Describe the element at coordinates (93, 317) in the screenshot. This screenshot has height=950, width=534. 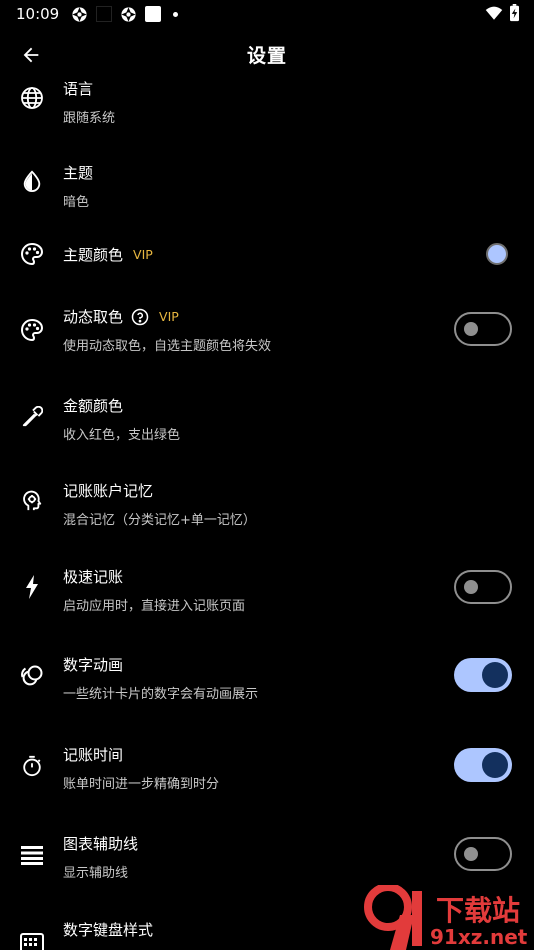
I see `setting-title: 动态取色` at that location.